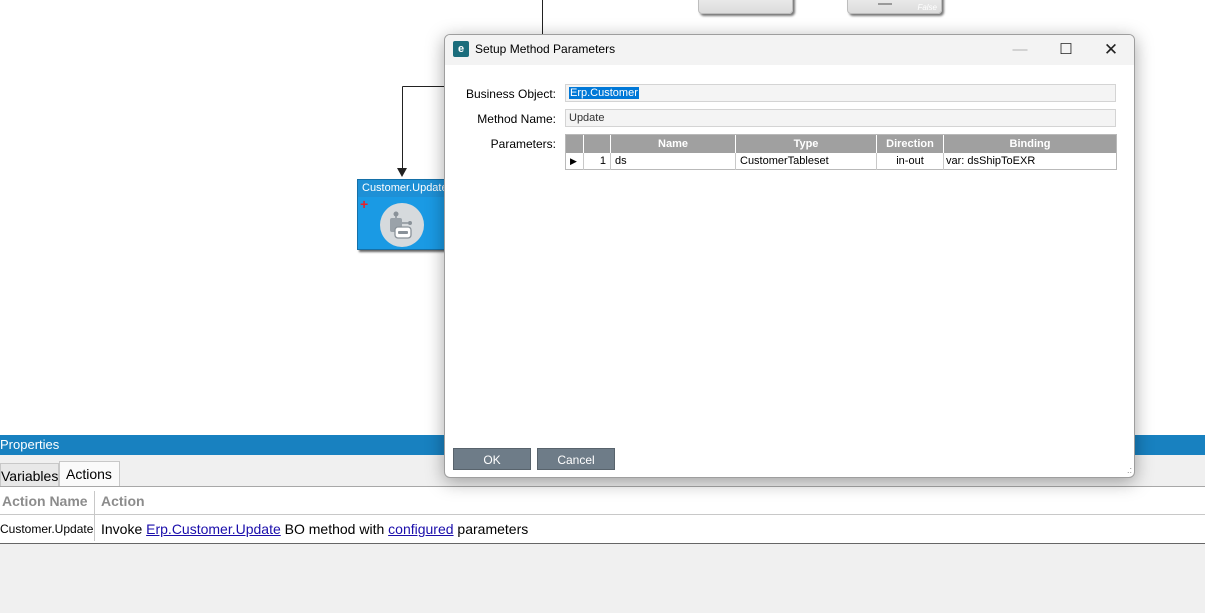 This screenshot has width=1205, height=613. Describe the element at coordinates (789, 50) in the screenshot. I see `dialog-titlebar: e Setup Method Parameters — ☐ ✕` at that location.